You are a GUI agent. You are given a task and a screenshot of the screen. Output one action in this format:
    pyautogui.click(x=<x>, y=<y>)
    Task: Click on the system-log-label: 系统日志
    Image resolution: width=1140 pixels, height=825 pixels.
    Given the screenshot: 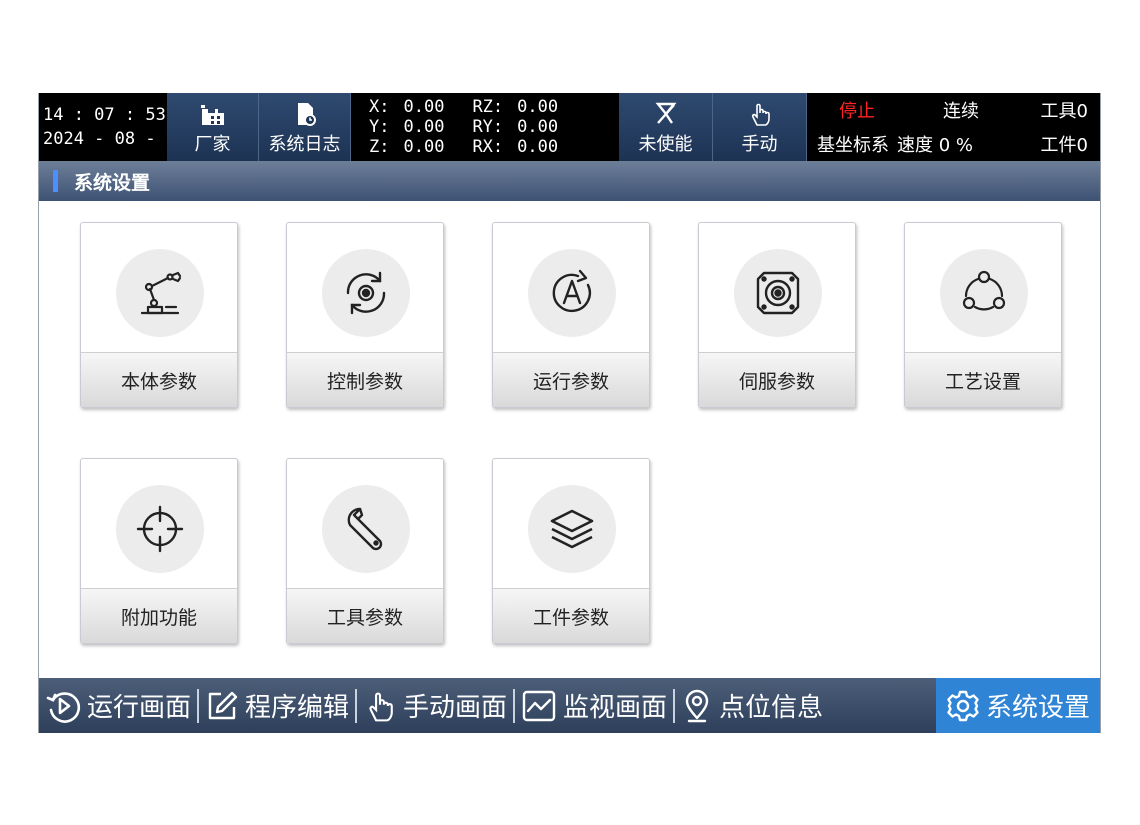 What is the action you would take?
    pyautogui.click(x=304, y=144)
    